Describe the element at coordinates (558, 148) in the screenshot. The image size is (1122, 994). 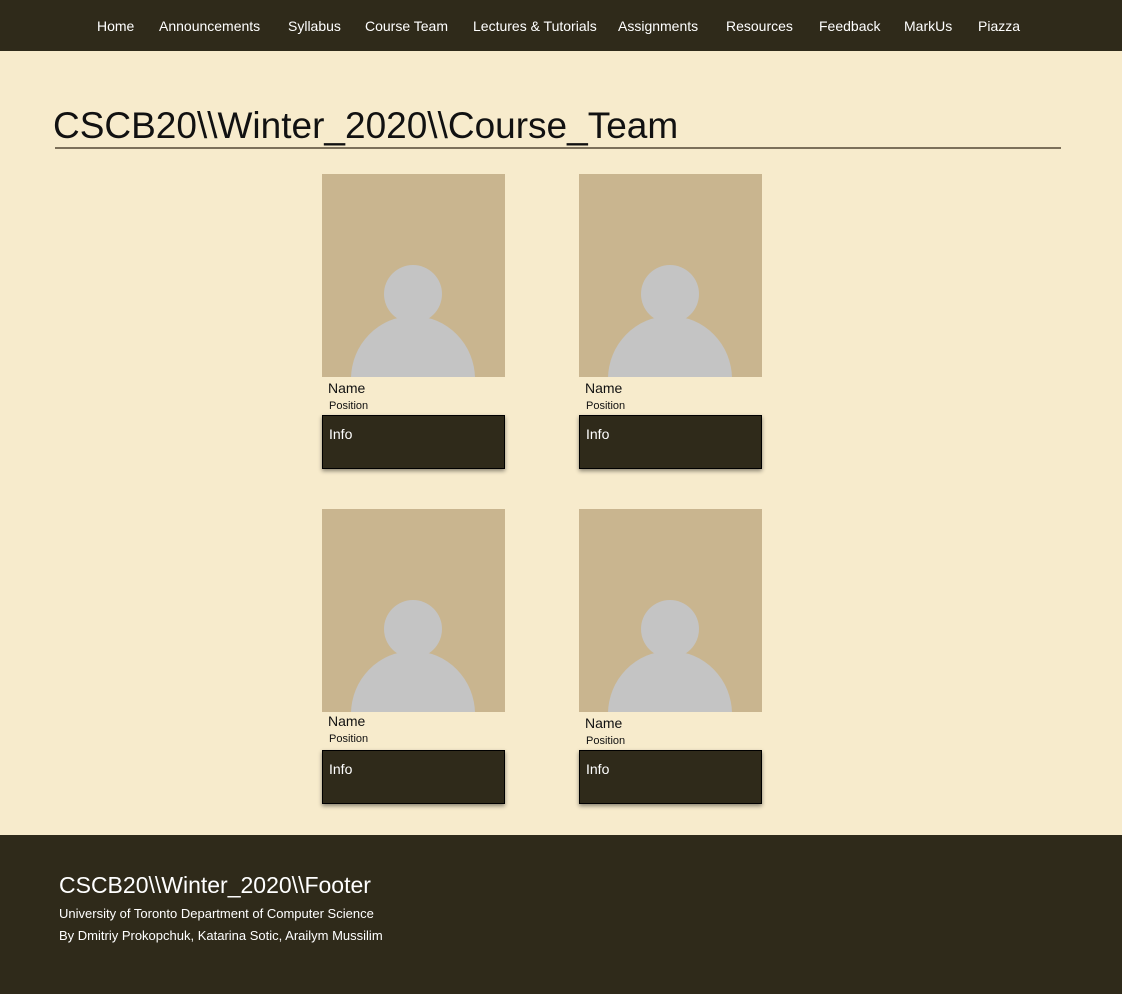
I see `title-divider` at that location.